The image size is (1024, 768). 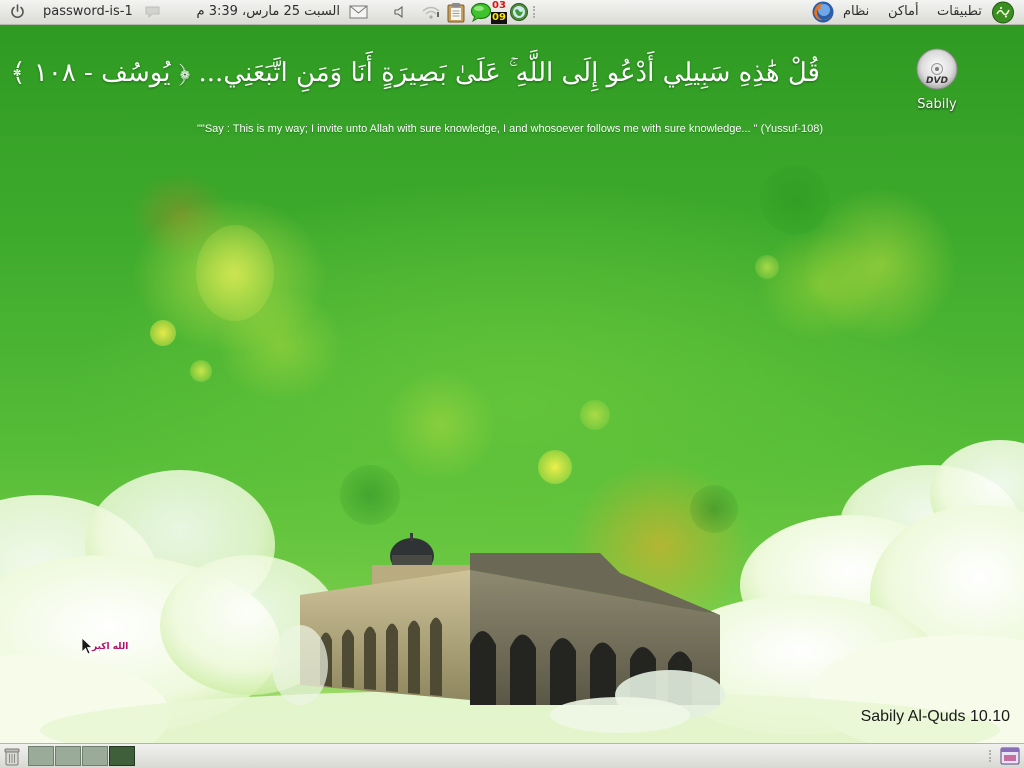 What do you see at coordinates (481, 12) in the screenshot?
I see `chat-bubble-icon` at bounding box center [481, 12].